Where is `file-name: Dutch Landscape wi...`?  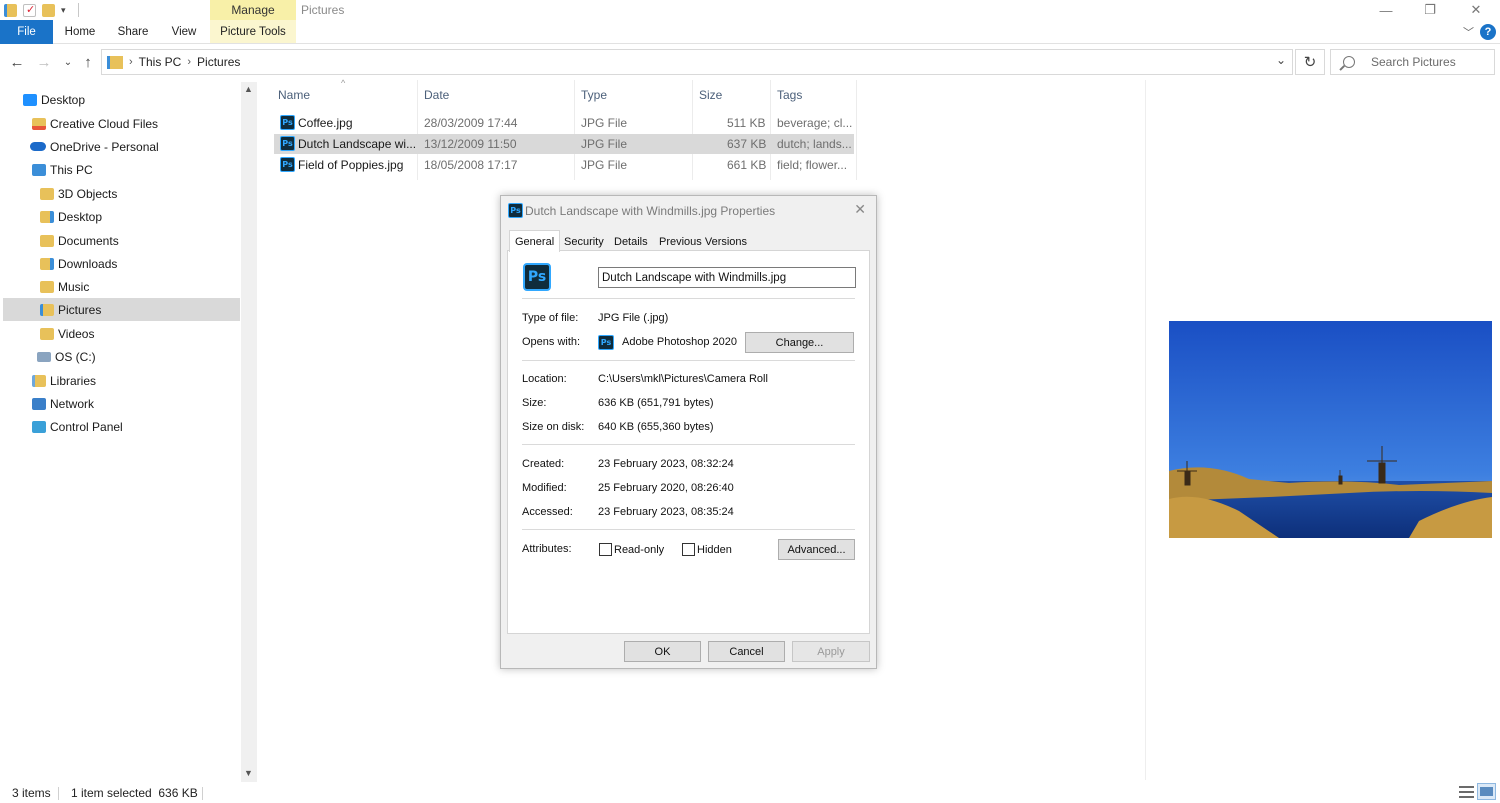 file-name: Dutch Landscape wi... is located at coordinates (357, 144).